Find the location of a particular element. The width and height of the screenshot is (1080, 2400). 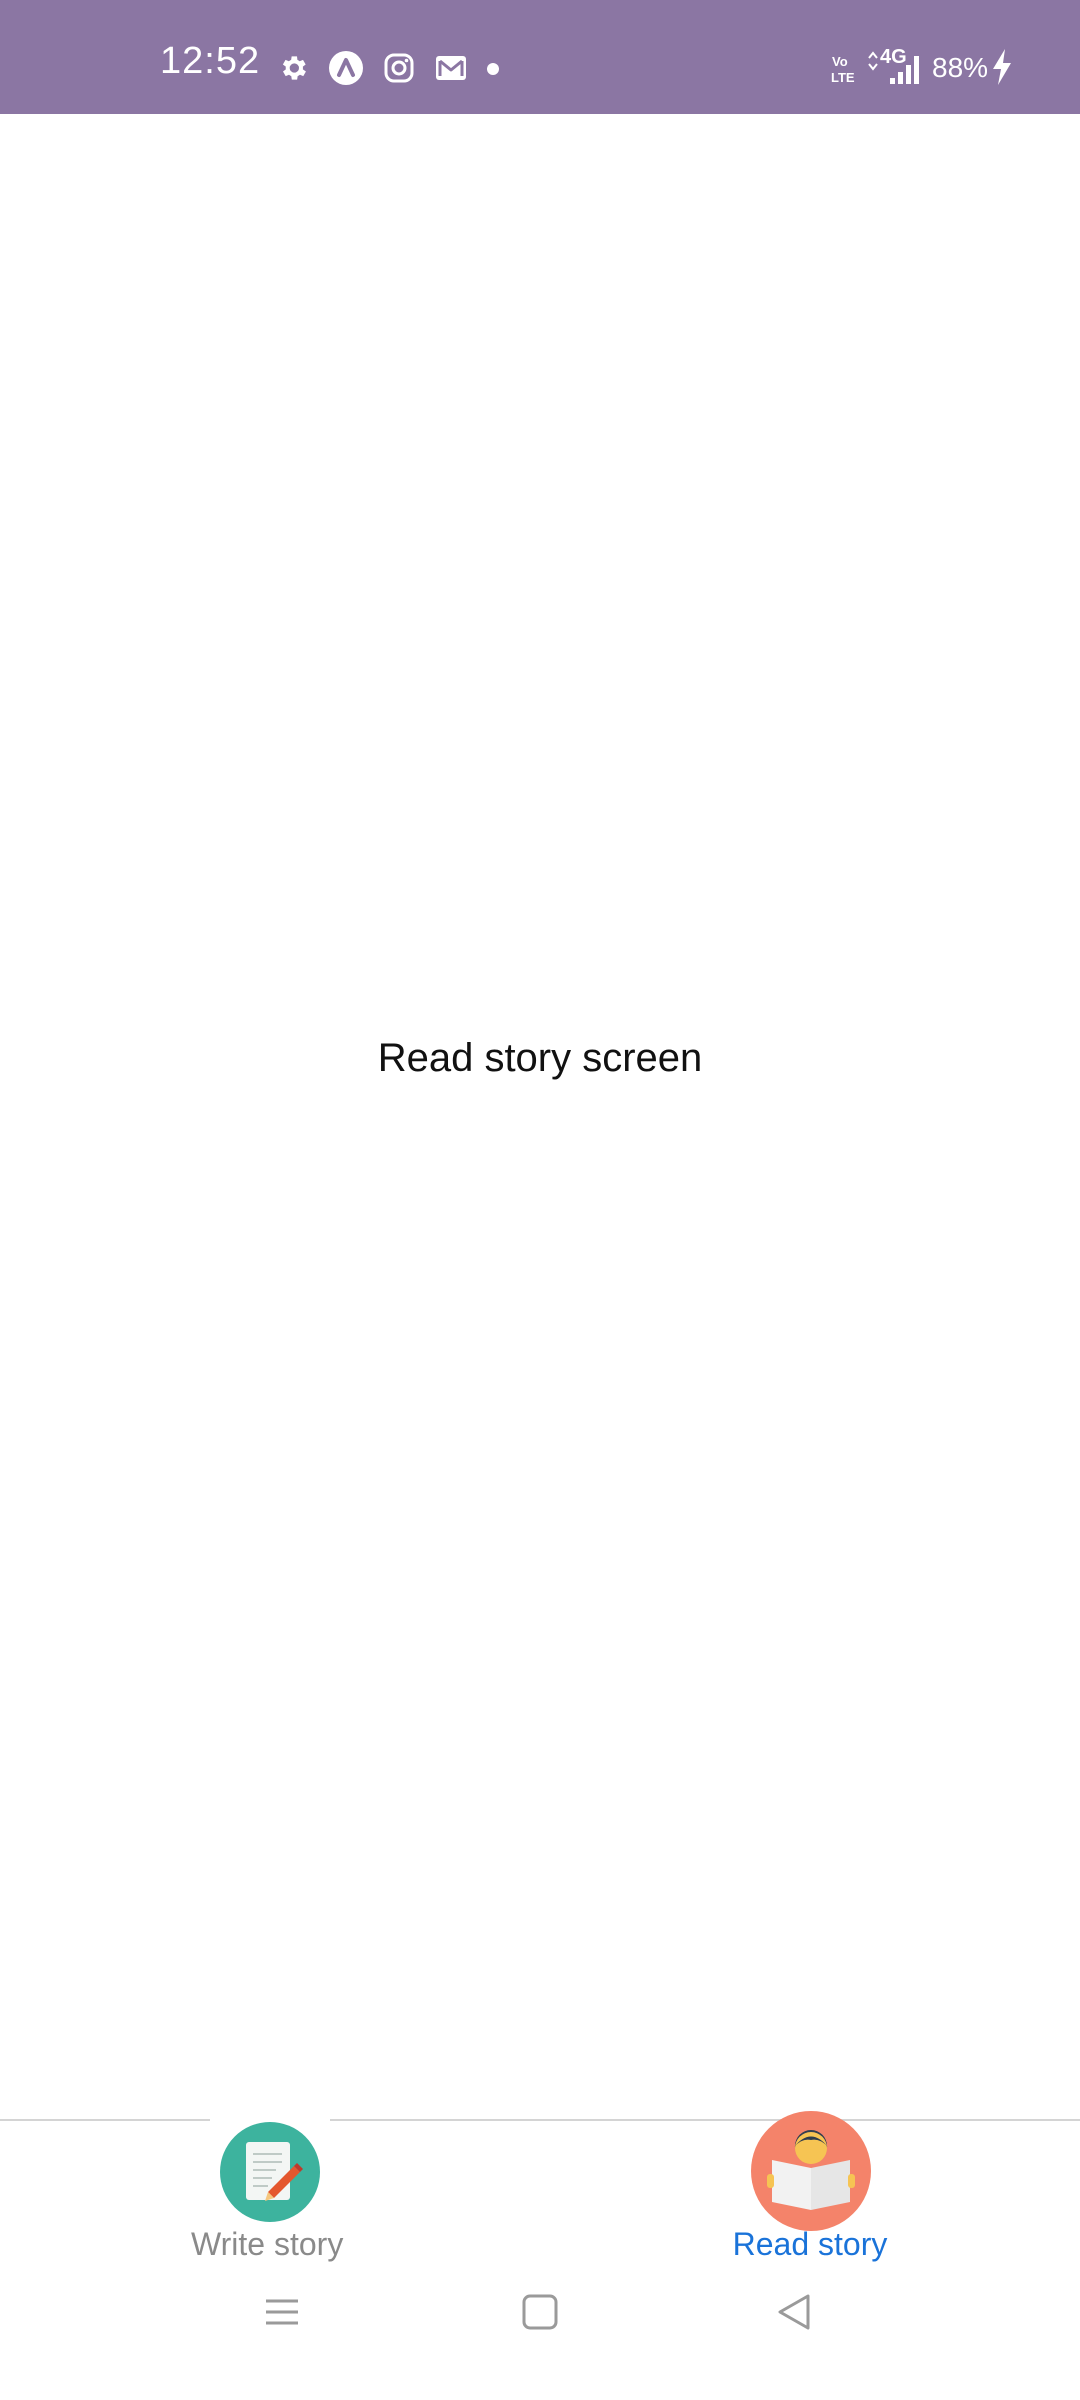

battery-percent: 88% is located at coordinates (960, 67).